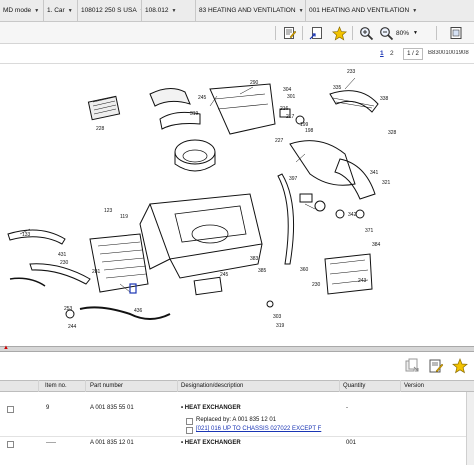 This screenshot has height=465, width=474. I want to click on part-number: A 001 835 55 01, so click(112, 408).